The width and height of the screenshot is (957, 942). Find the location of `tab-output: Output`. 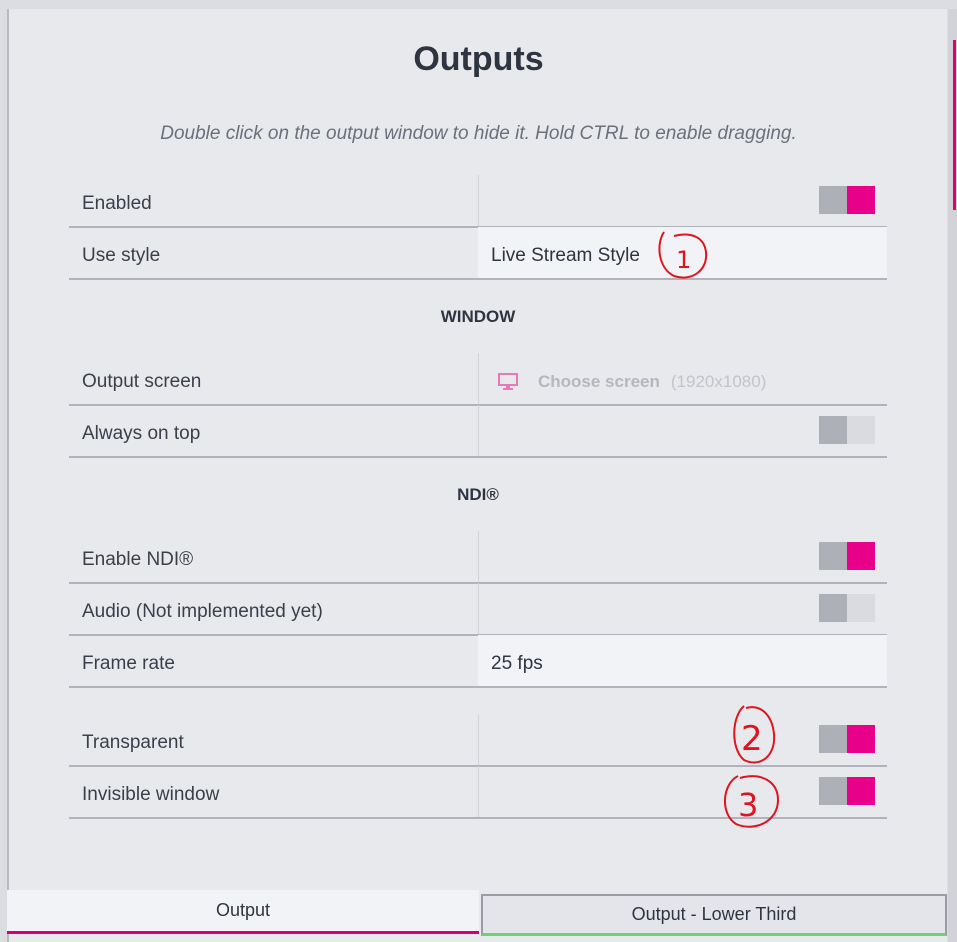

tab-output: Output is located at coordinates (243, 912).